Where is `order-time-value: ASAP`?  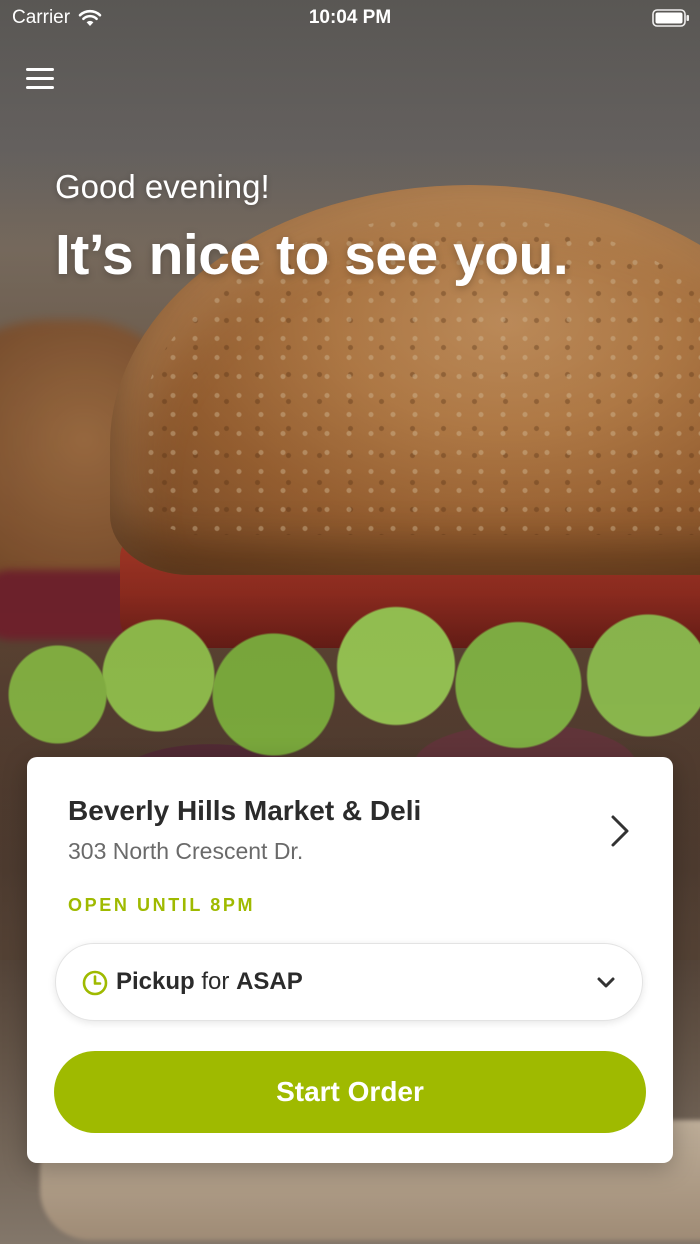
order-time-value: ASAP is located at coordinates (269, 981).